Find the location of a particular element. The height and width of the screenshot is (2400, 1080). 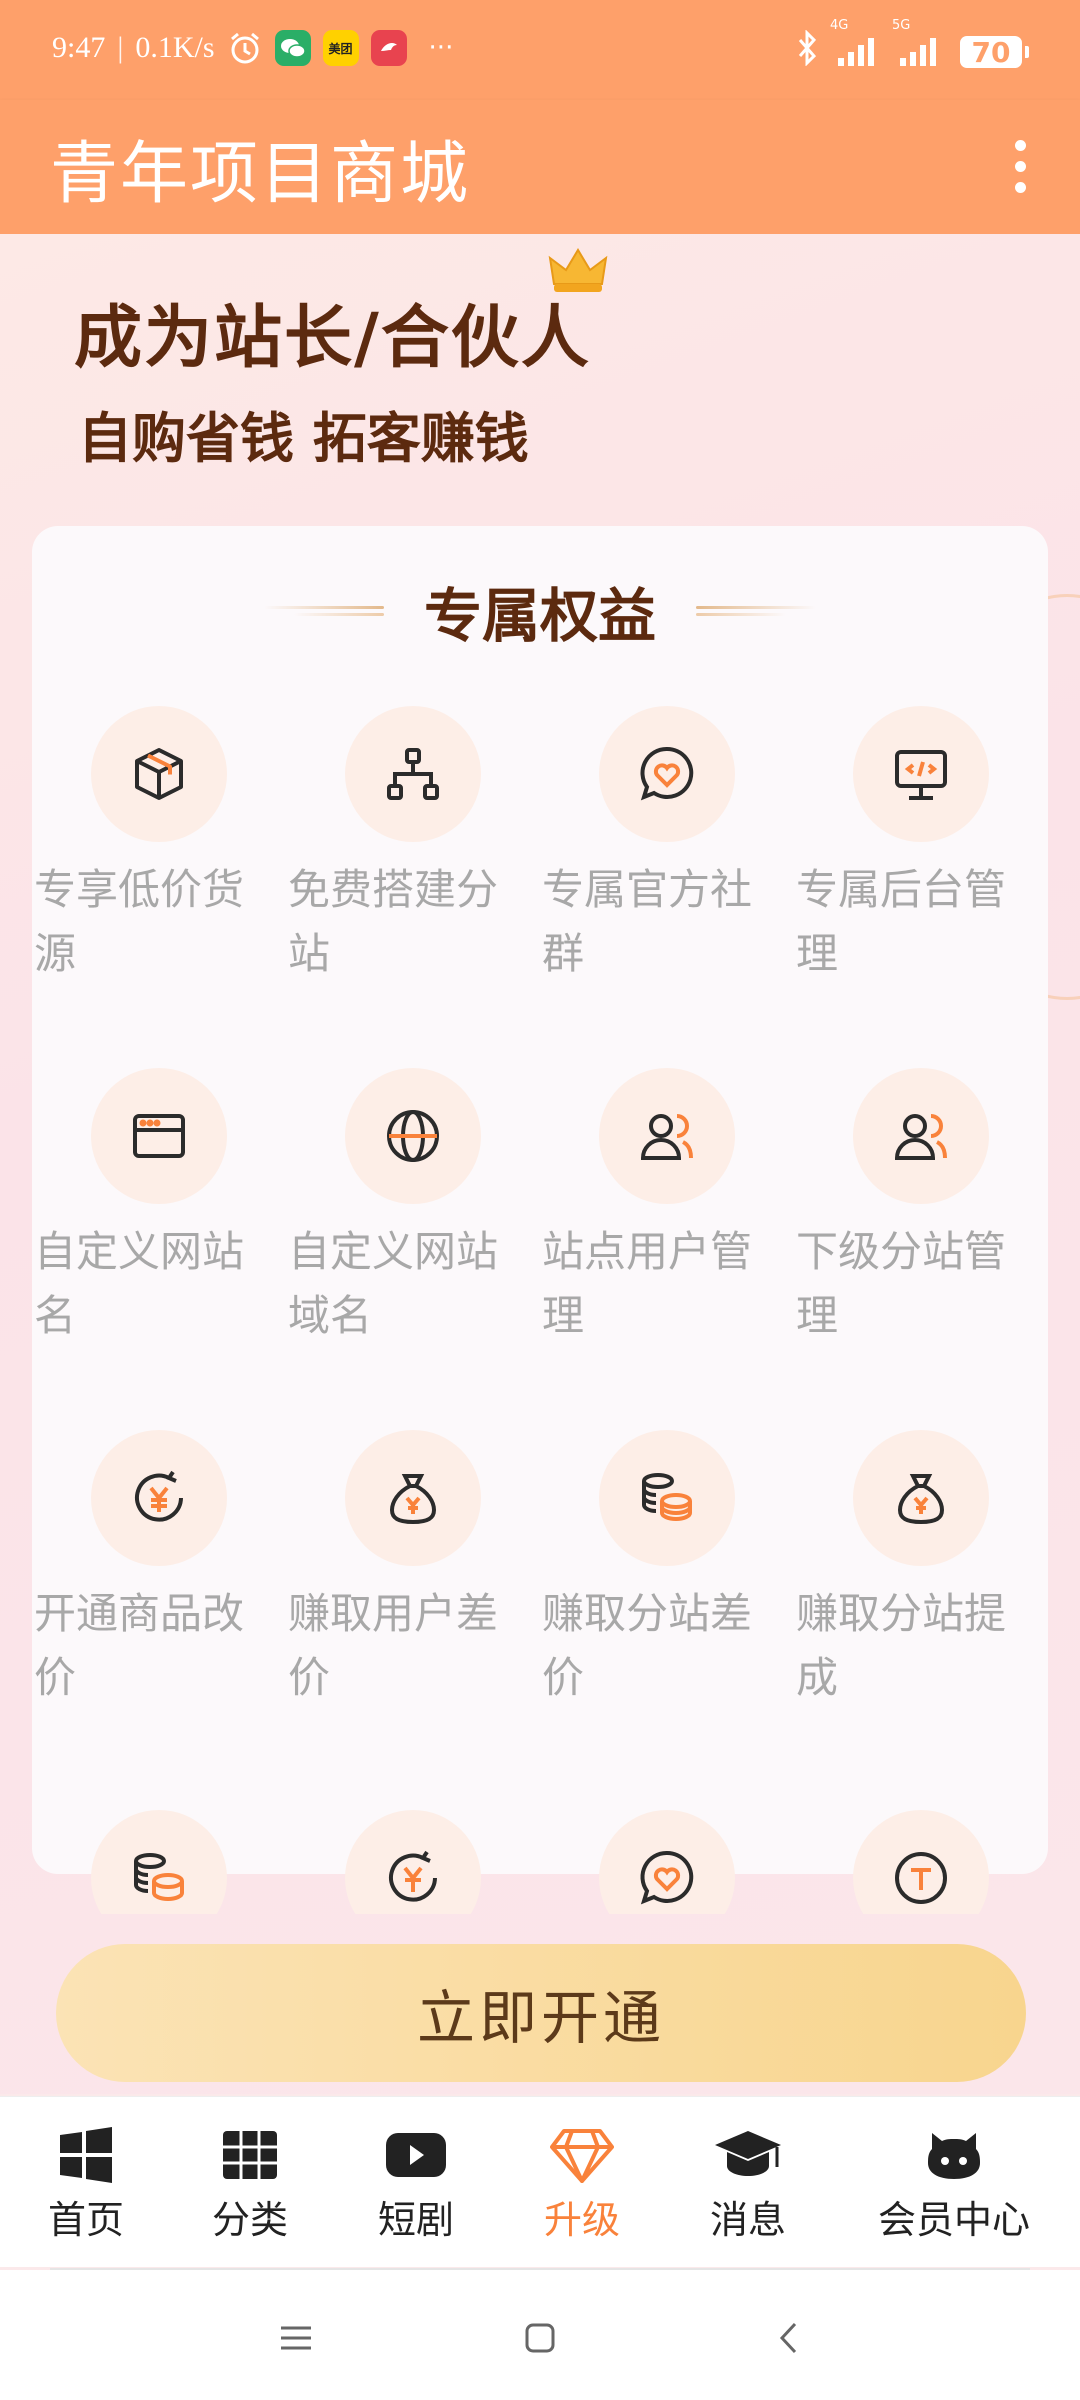

tab-label: 会员中心 is located at coordinates (953, 2220).